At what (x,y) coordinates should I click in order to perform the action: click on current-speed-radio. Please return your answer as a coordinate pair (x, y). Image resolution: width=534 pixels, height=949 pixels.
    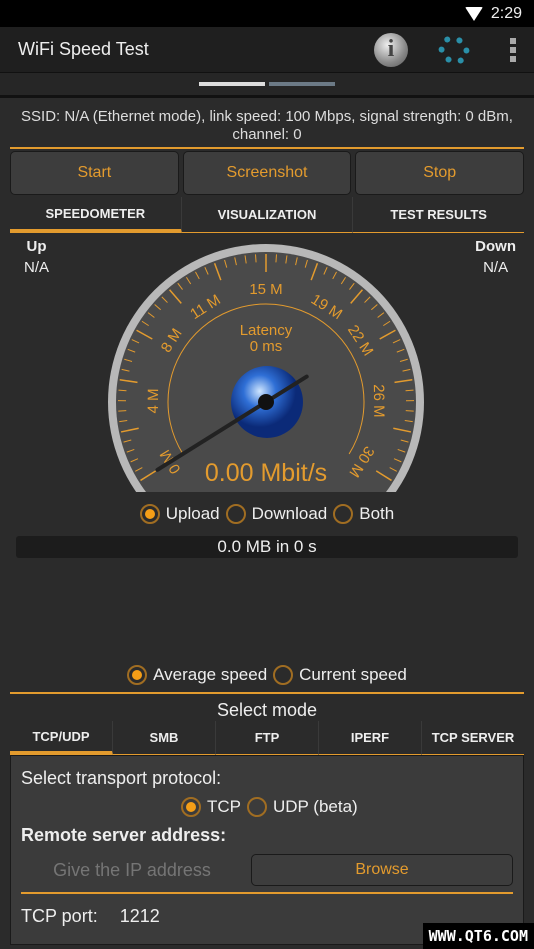
    Looking at the image, I should click on (283, 675).